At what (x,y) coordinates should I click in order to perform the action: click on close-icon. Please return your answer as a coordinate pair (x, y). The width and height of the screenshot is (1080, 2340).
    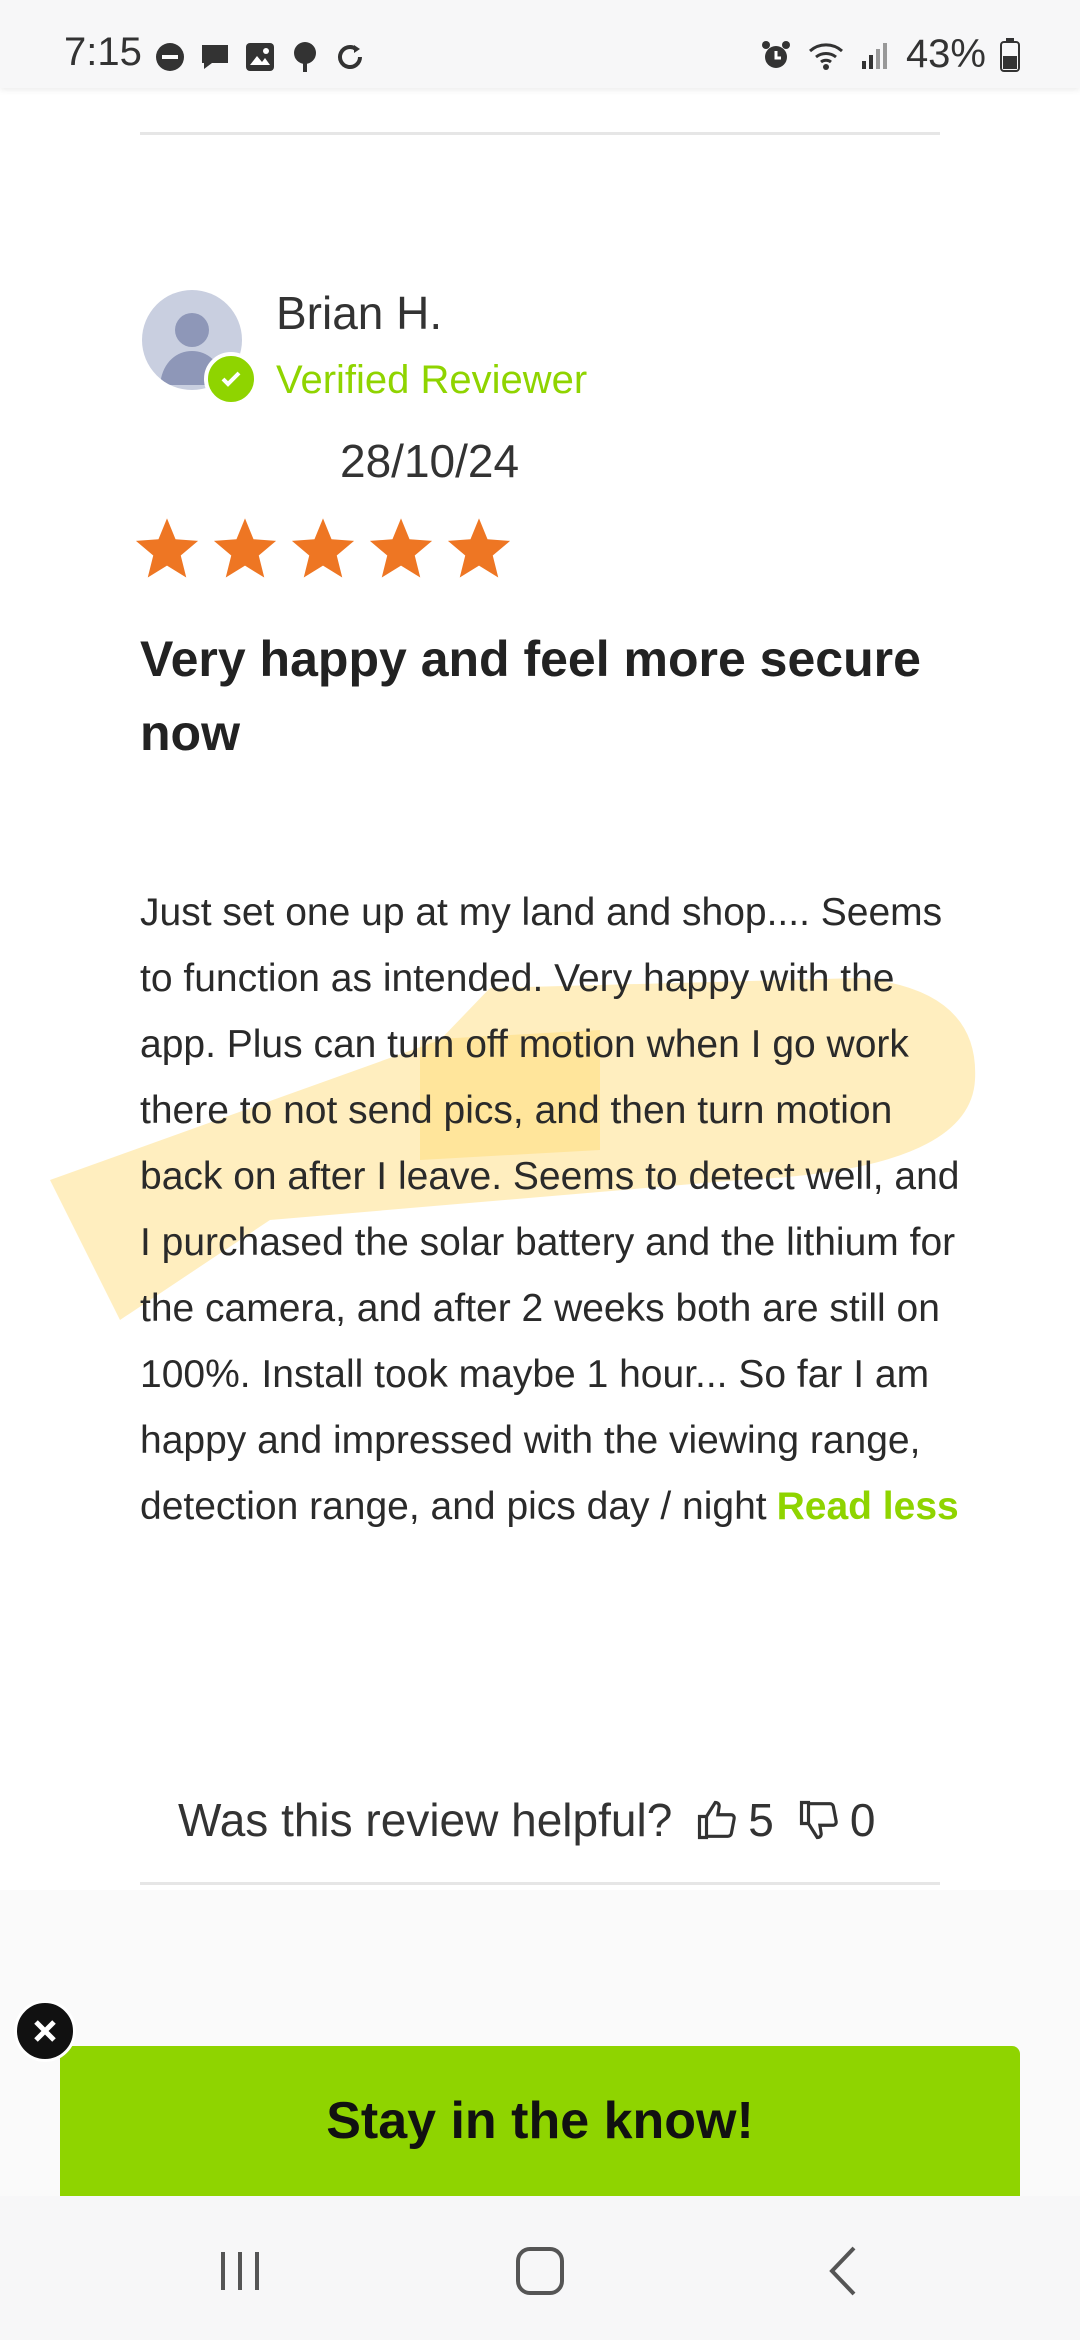
    Looking at the image, I should click on (45, 2031).